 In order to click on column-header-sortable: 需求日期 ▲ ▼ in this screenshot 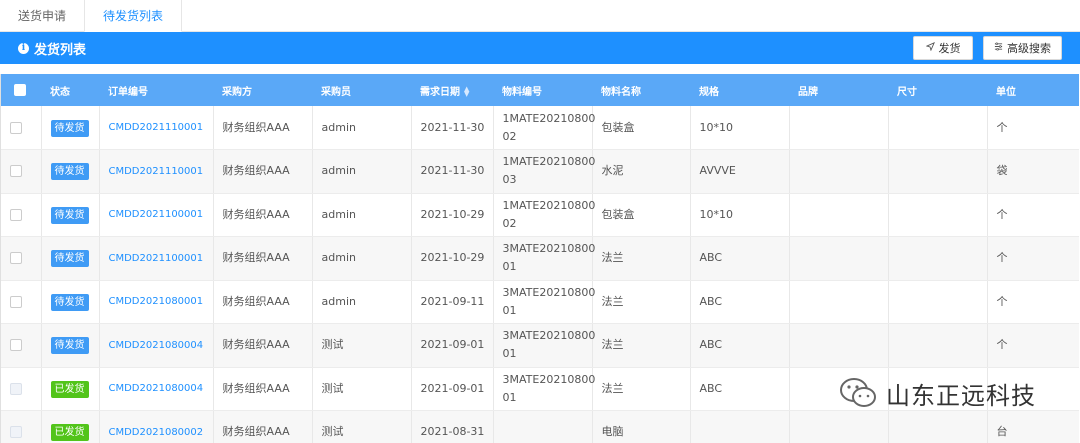, I will do `click(452, 90)`.